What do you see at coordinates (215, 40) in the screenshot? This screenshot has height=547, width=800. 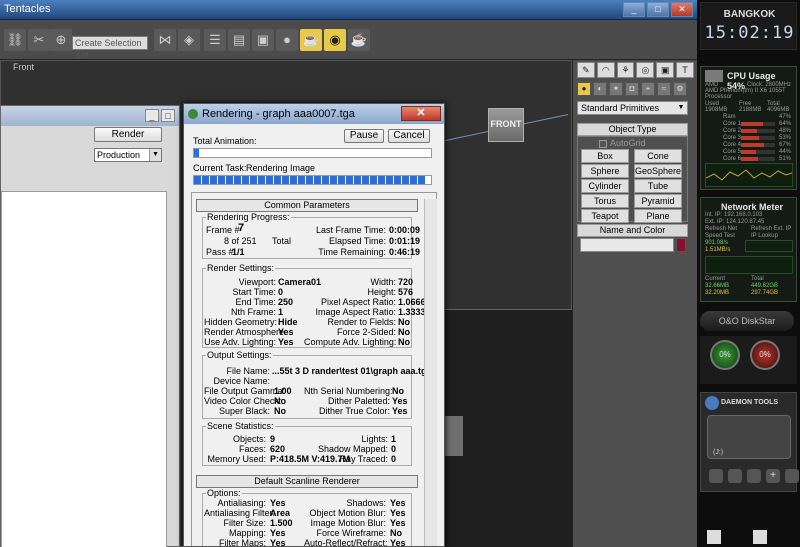 I see `layers-icon: ☰` at bounding box center [215, 40].